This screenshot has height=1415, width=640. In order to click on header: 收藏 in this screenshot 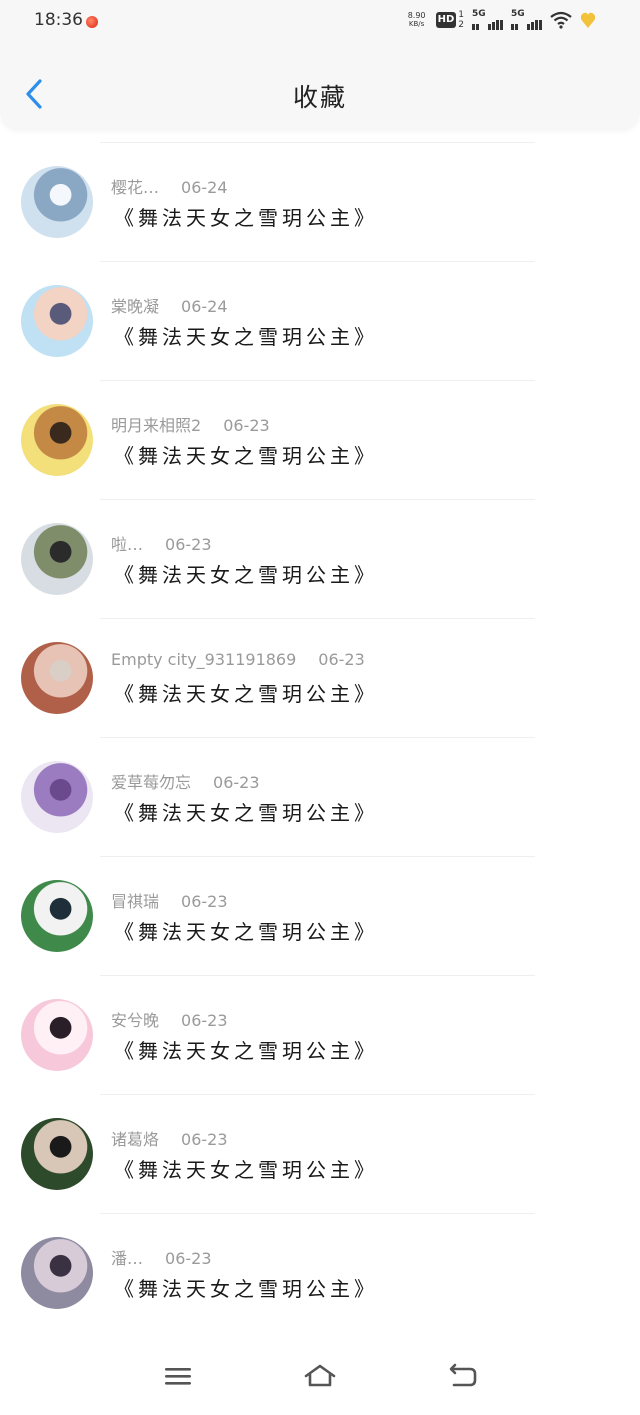, I will do `click(320, 88)`.